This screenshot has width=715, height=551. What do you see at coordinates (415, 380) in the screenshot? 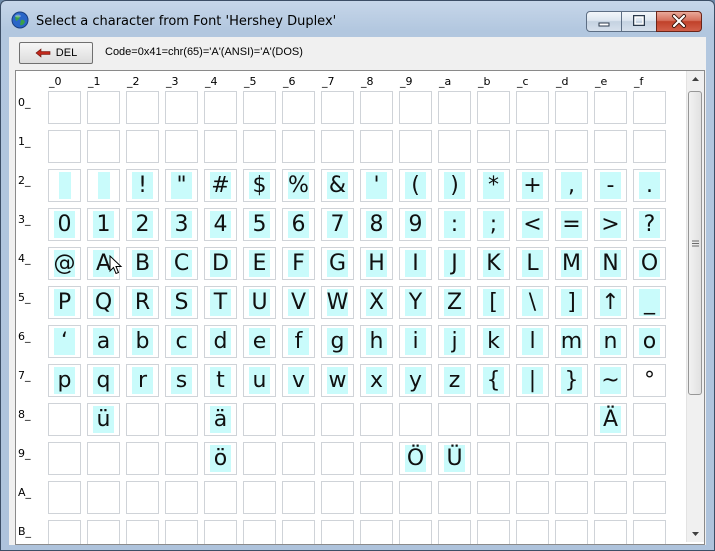
I see `char-cell: y` at bounding box center [415, 380].